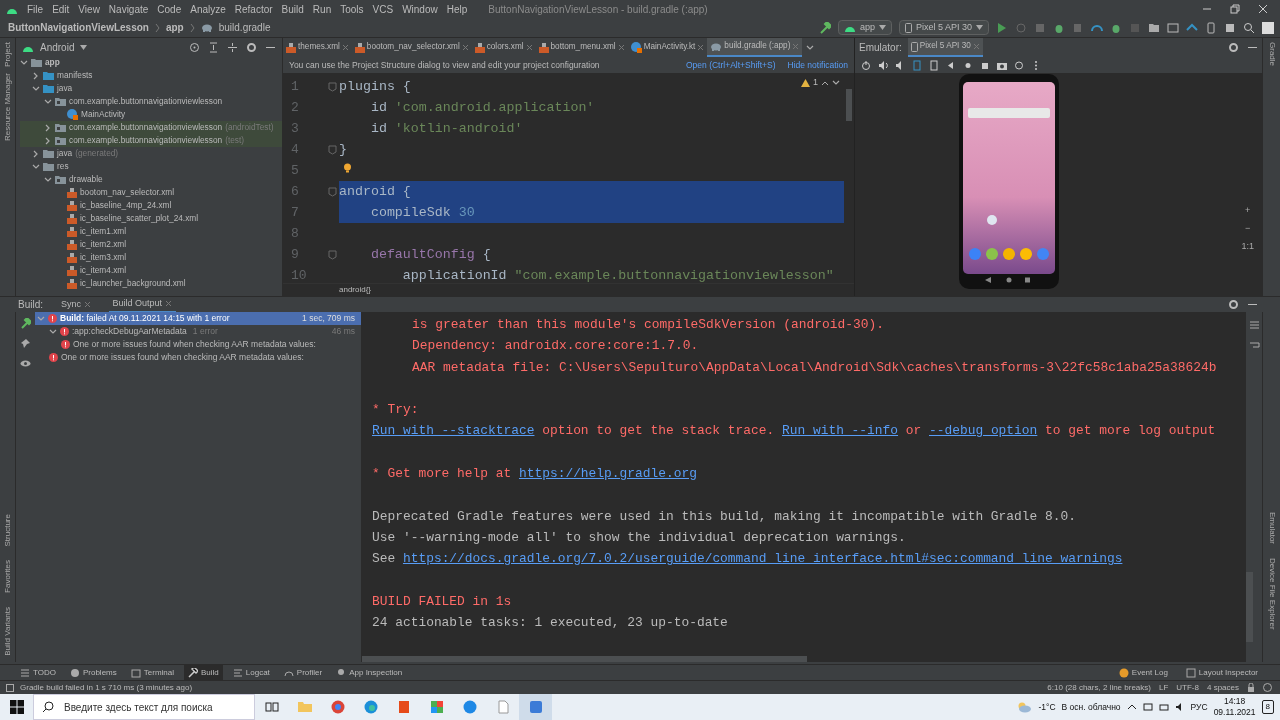 The height and width of the screenshot is (720, 1280). Describe the element at coordinates (1187, 687) in the screenshot. I see `status-item: UTF-8` at that location.